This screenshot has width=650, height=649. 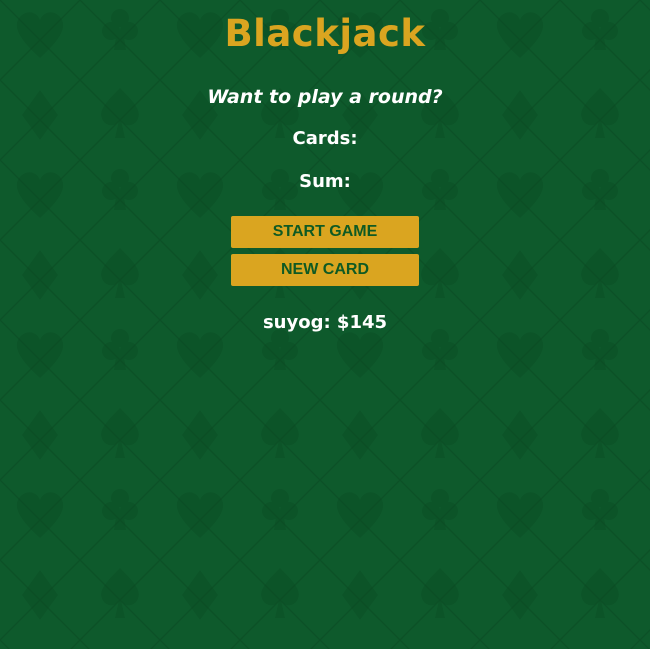 What do you see at coordinates (325, 322) in the screenshot?
I see `player-info: suyog: $145` at bounding box center [325, 322].